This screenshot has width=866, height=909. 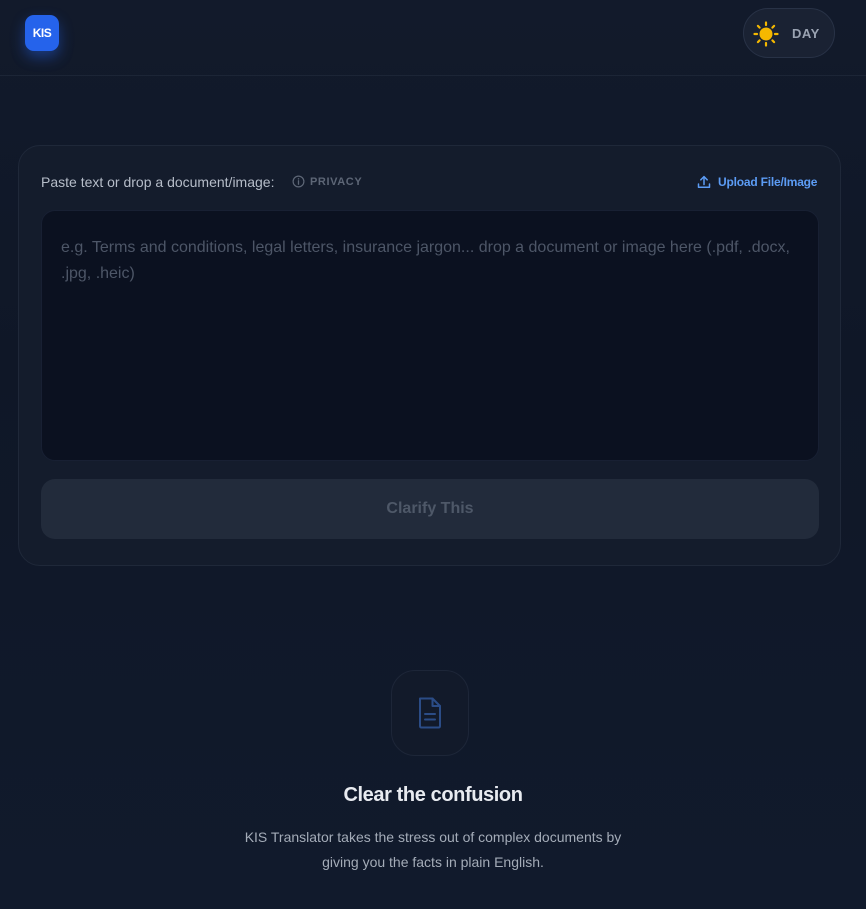 I want to click on sun-icon, so click(x=766, y=34).